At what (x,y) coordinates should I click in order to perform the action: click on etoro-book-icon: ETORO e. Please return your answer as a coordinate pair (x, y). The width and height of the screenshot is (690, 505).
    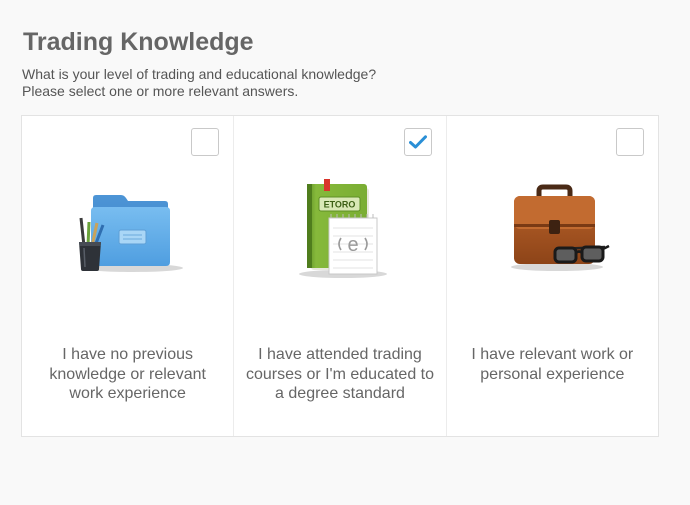
    Looking at the image, I should click on (342, 228).